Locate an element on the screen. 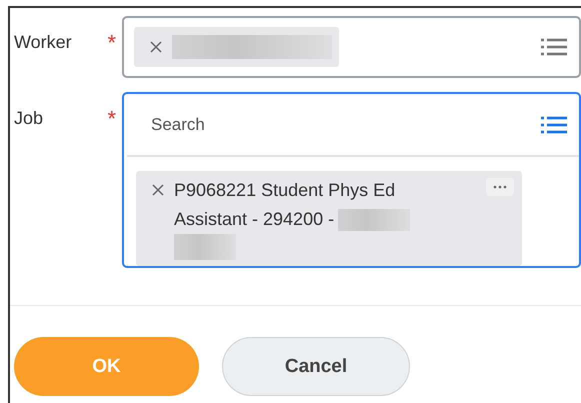 The width and height of the screenshot is (581, 403). input-field is located at coordinates (351, 47).